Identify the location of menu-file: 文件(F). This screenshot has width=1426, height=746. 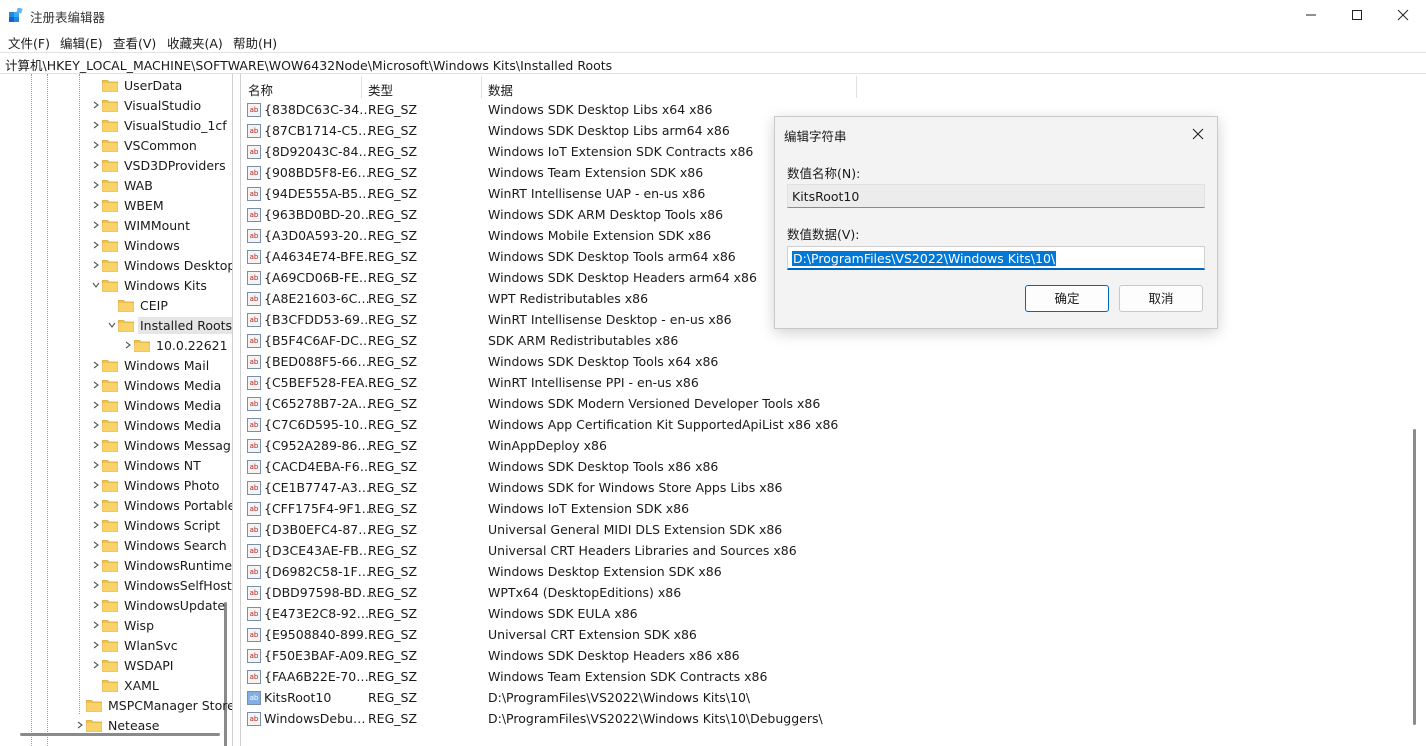
(29, 42).